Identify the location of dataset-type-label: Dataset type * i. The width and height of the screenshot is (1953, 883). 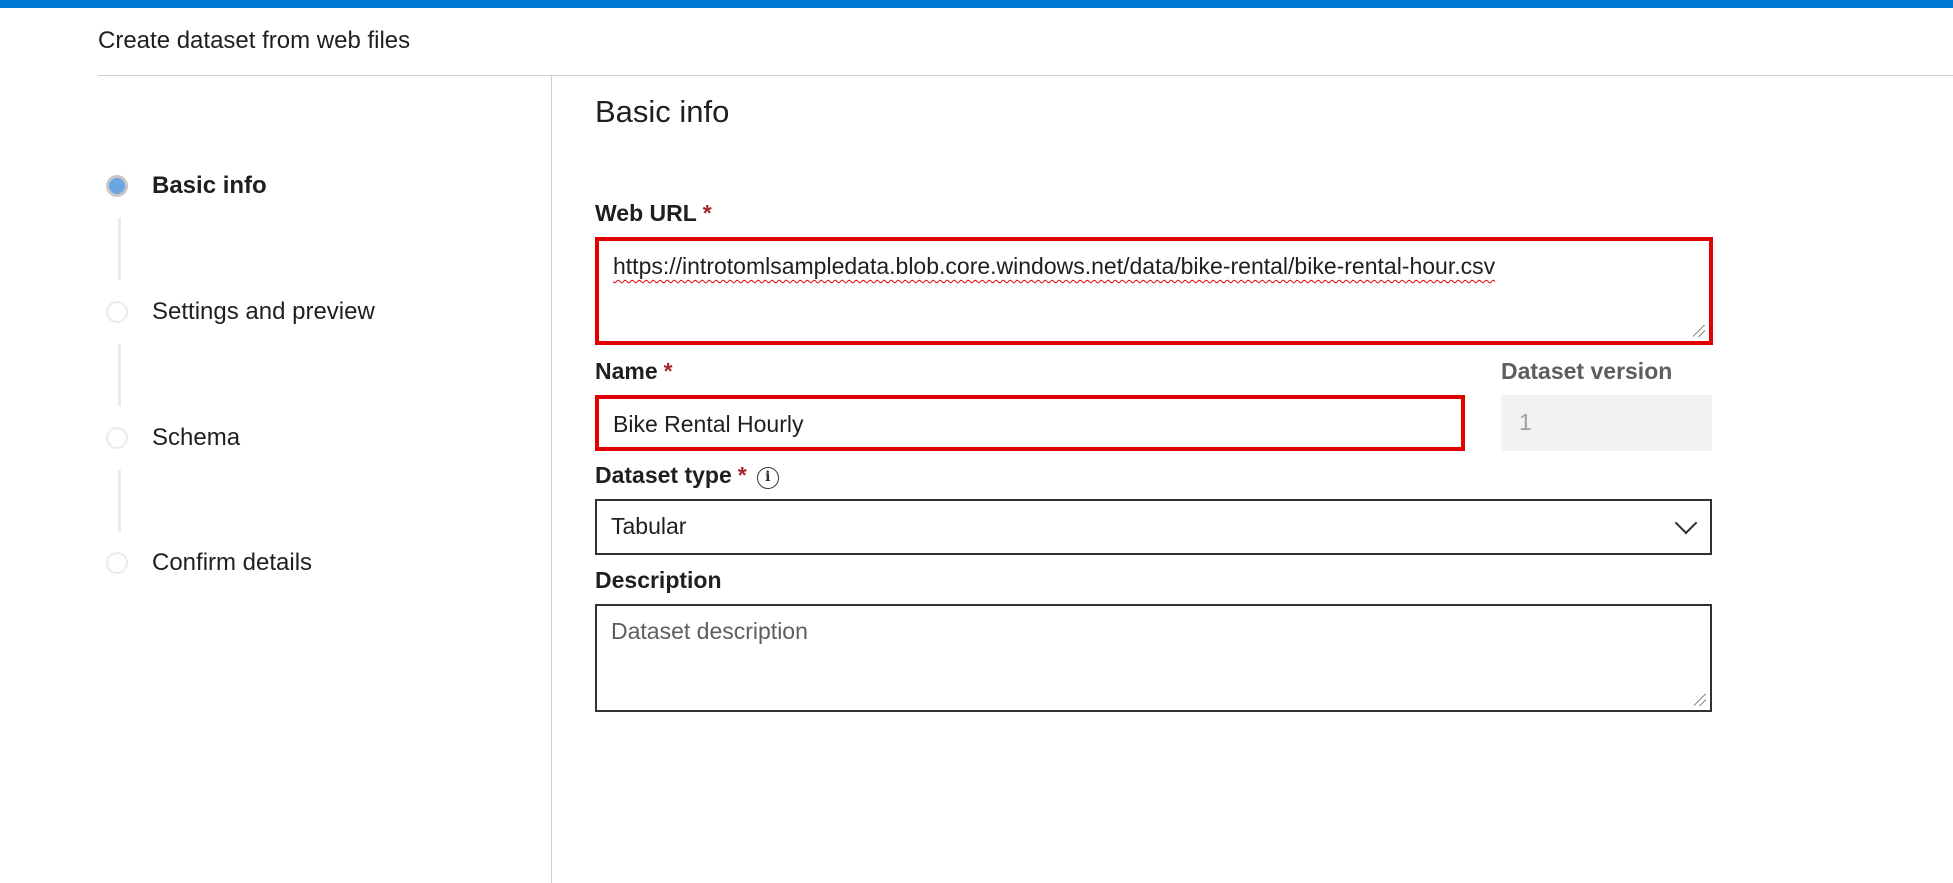
(687, 475).